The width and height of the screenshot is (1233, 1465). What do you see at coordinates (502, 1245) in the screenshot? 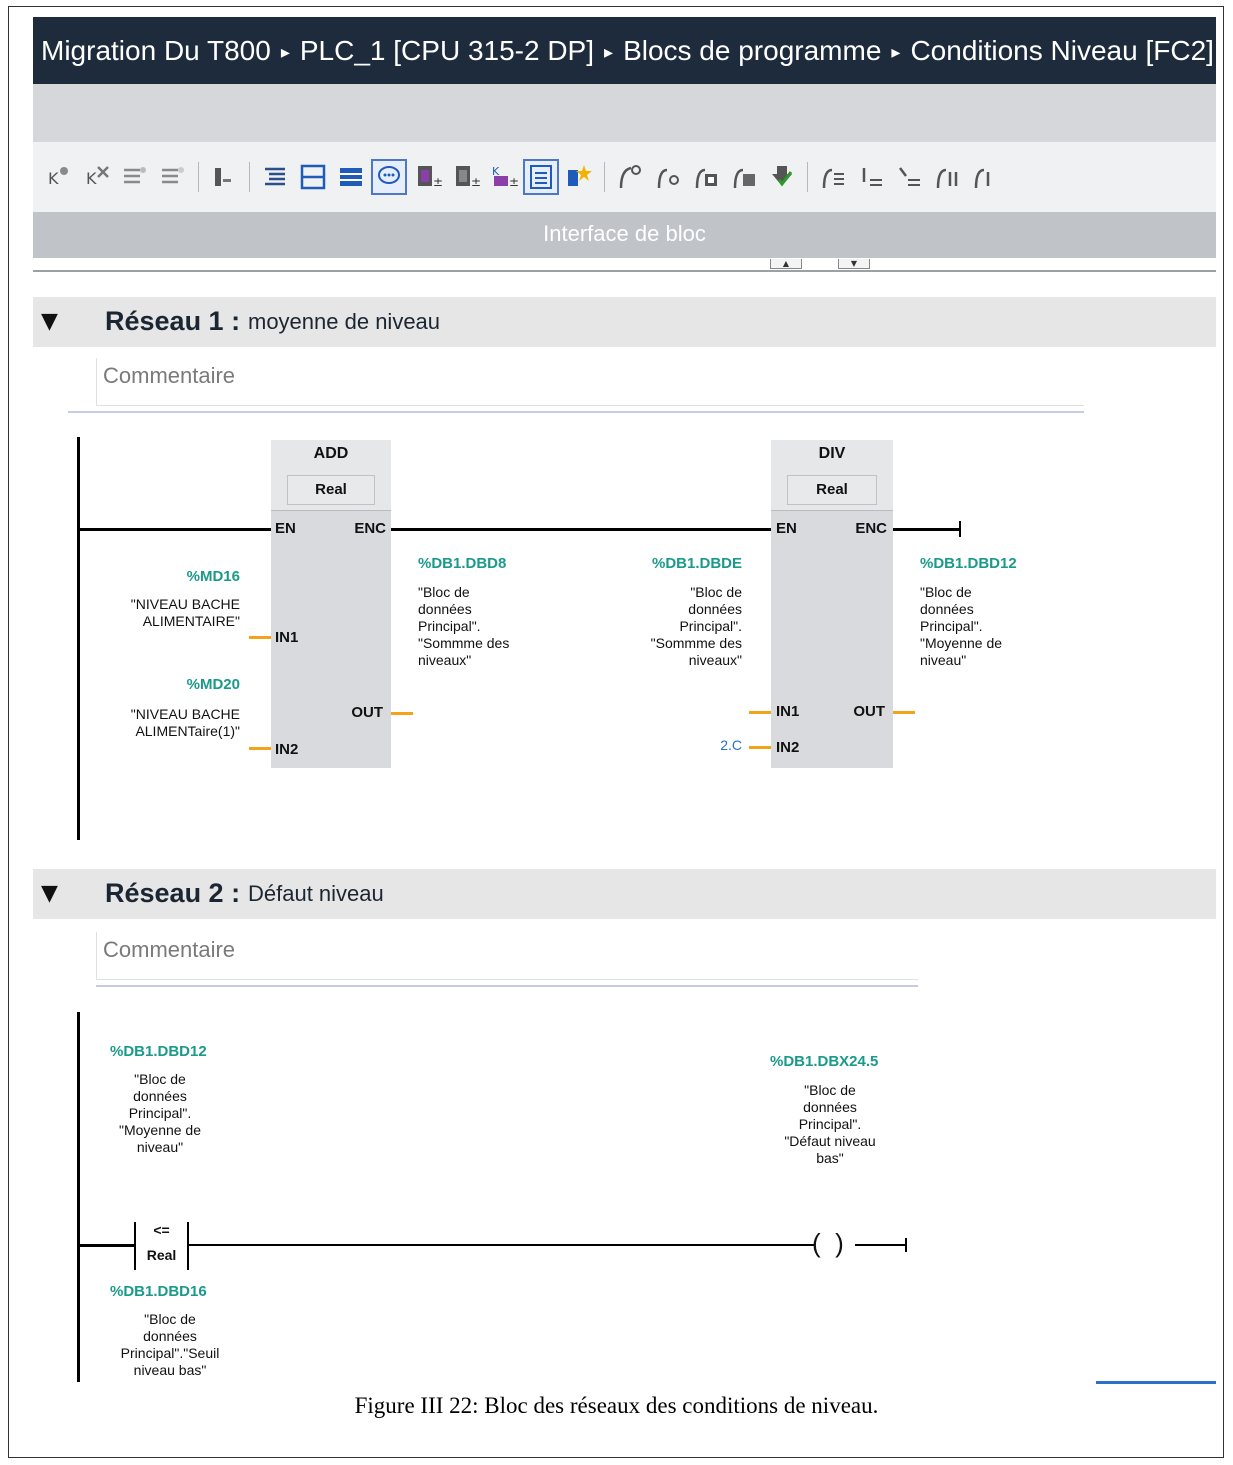
I see `rung-wire` at bounding box center [502, 1245].